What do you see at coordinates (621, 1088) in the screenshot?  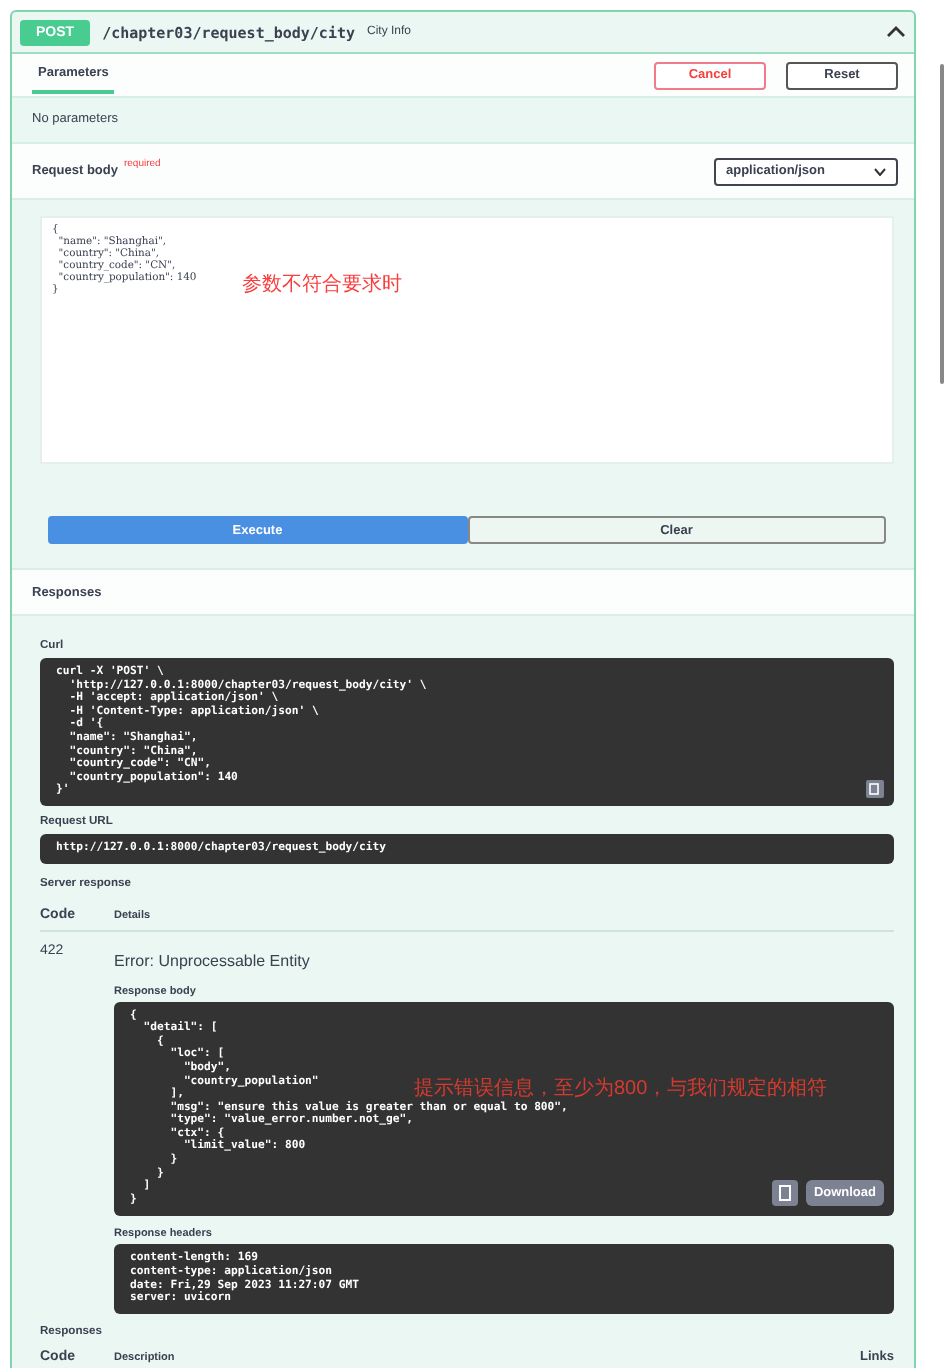 I see `annotation-text: 提示错误信息，至少为800，与我们规定的相符` at bounding box center [621, 1088].